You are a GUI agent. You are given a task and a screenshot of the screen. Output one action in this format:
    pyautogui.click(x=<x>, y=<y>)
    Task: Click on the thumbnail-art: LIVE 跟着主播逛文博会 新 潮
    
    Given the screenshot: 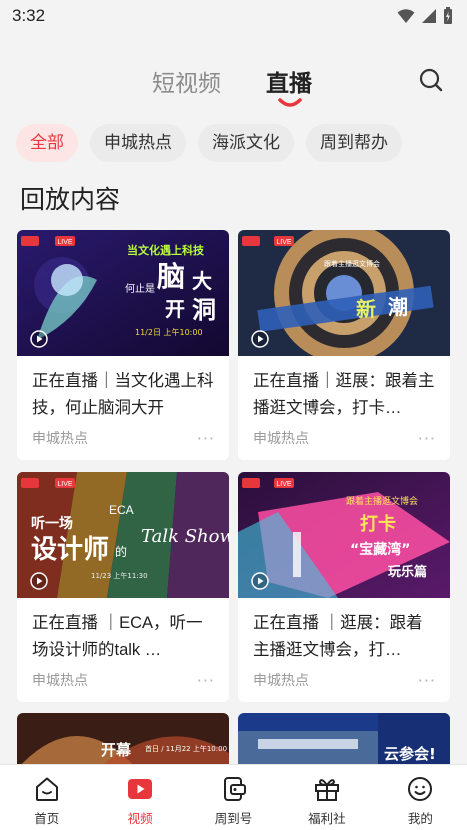 What is the action you would take?
    pyautogui.click(x=344, y=293)
    